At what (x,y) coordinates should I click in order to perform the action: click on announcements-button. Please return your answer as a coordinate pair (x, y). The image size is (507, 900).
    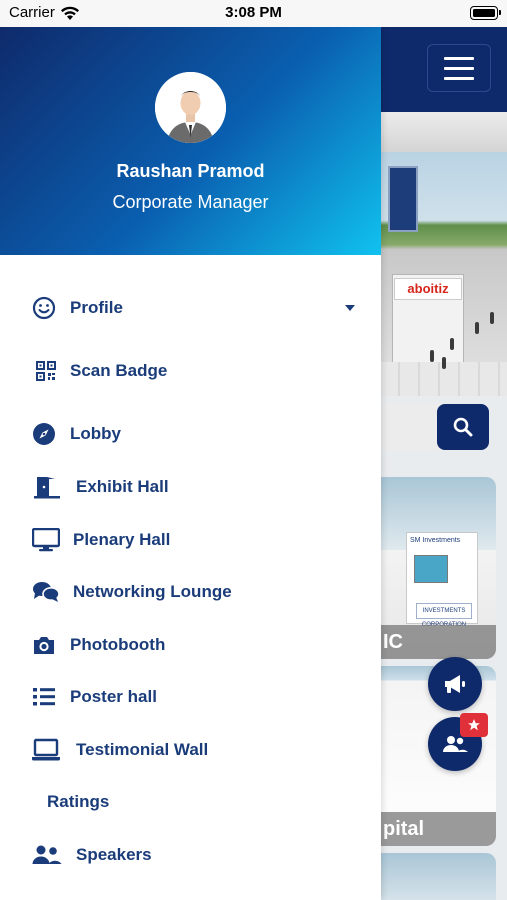
    Looking at the image, I should click on (455, 684).